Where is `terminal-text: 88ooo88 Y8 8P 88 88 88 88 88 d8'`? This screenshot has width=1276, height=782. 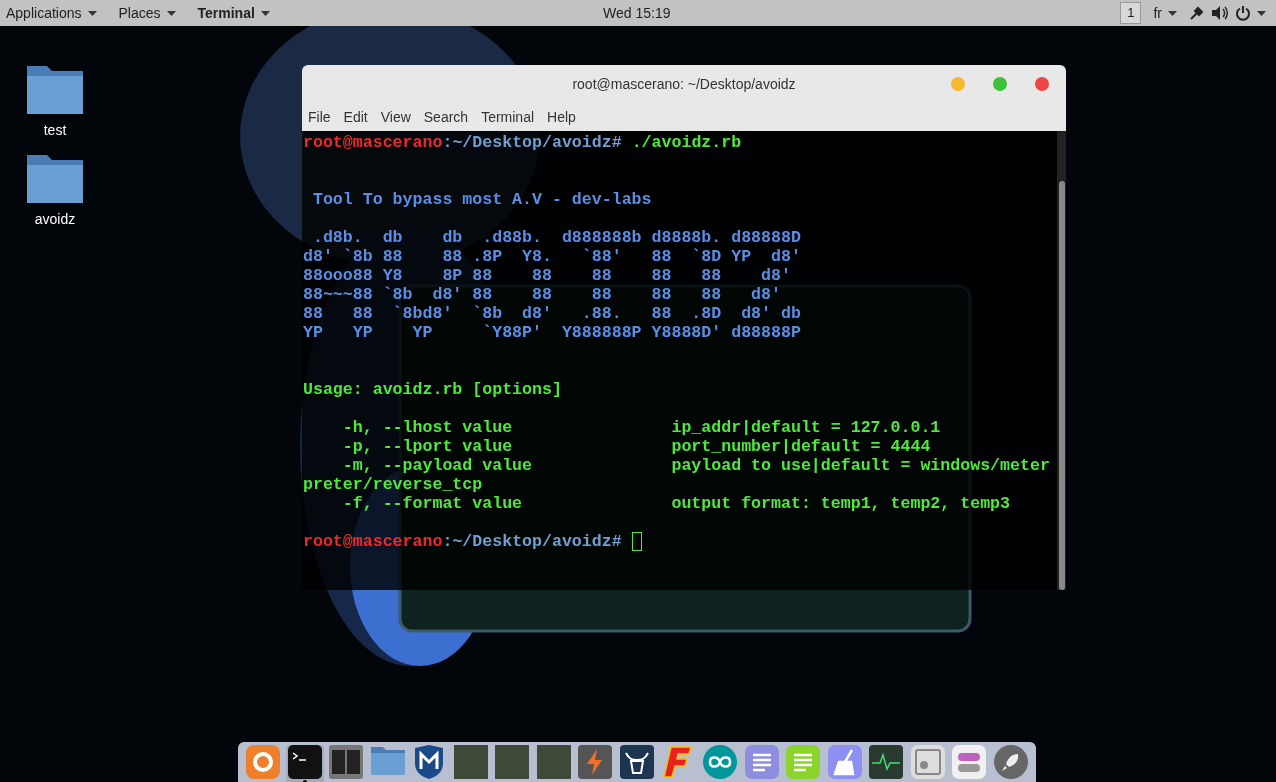
terminal-text: 88ooo88 Y8 8P 88 88 88 88 88 d8' is located at coordinates (547, 275).